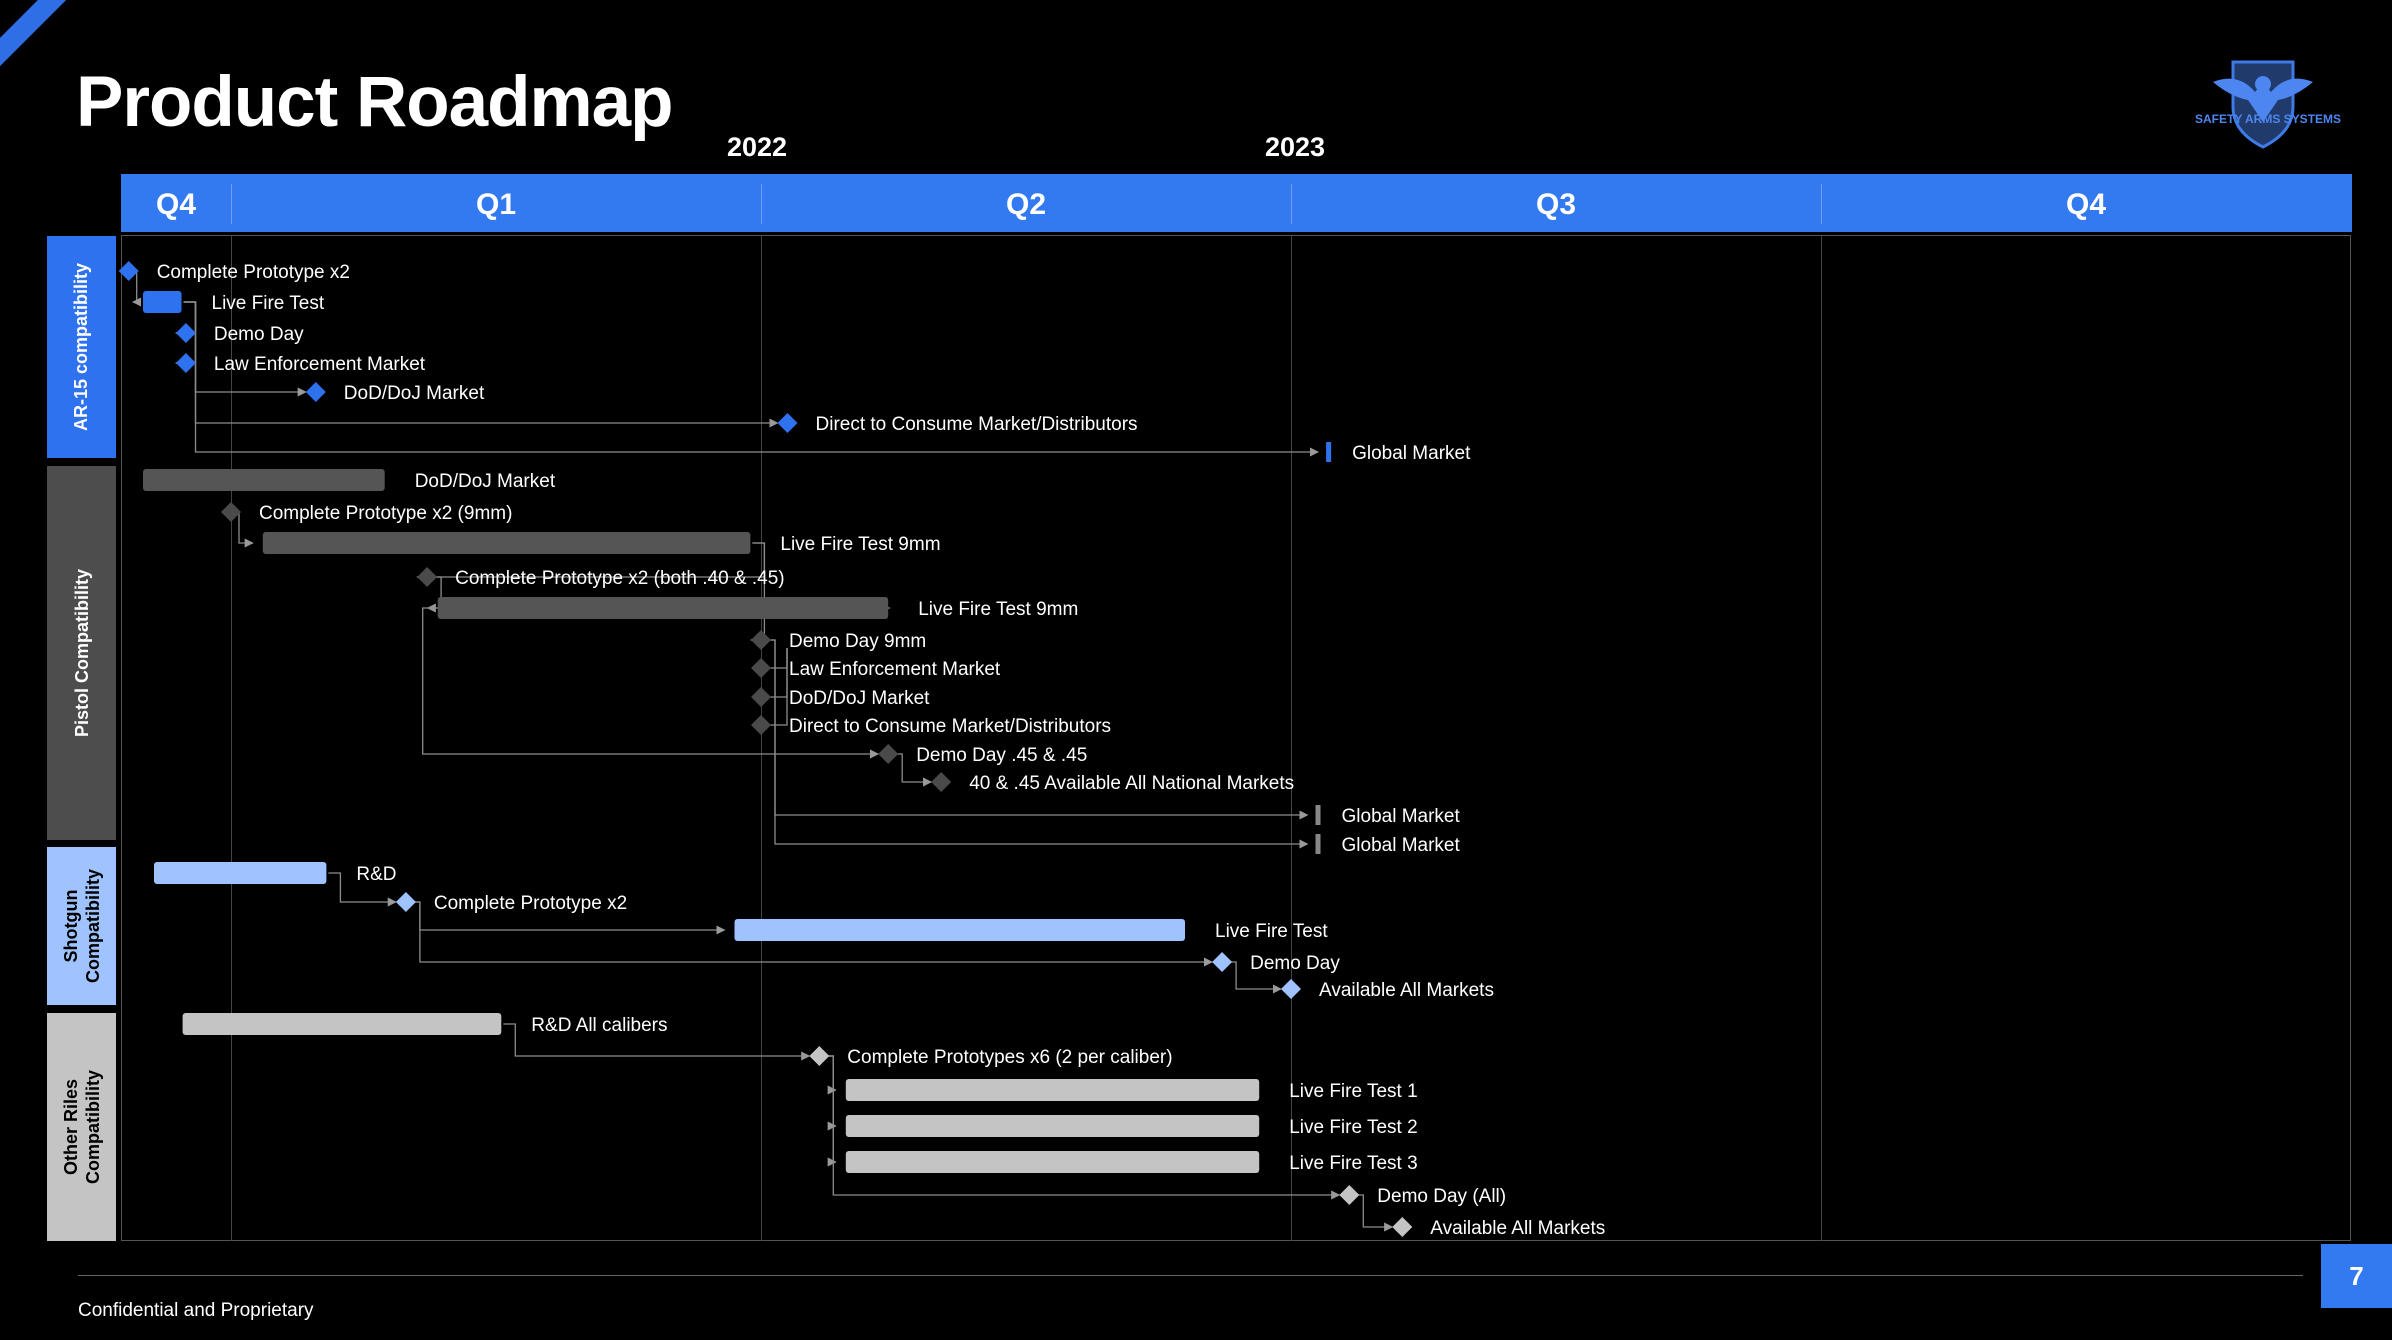 The width and height of the screenshot is (2392, 1340). Describe the element at coordinates (1009, 1057) in the screenshot. I see `task-label: Complete Prototypes x6 (2 per caliber)` at that location.